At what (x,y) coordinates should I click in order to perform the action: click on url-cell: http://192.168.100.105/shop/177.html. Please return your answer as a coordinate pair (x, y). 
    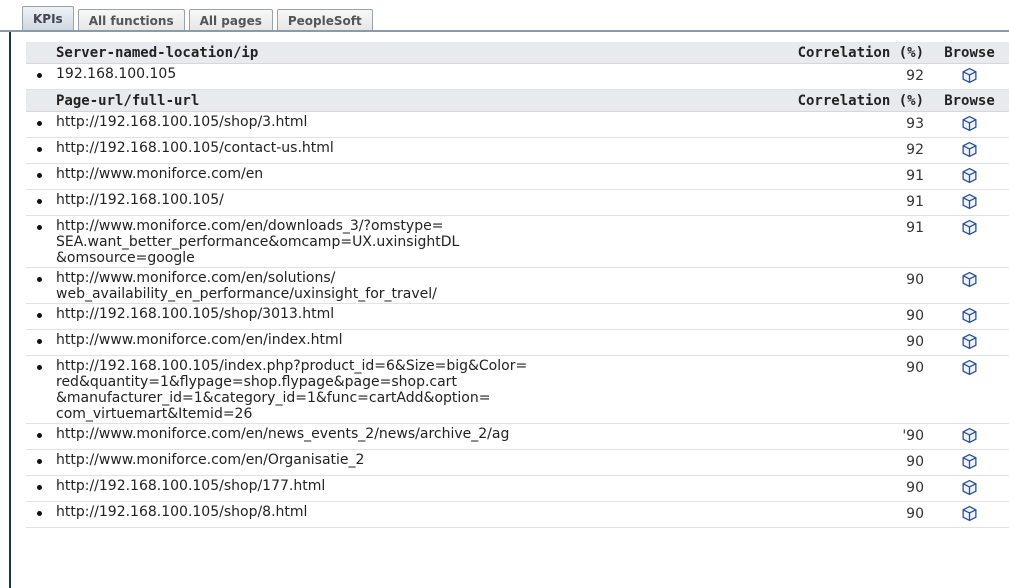
    Looking at the image, I should click on (383, 486).